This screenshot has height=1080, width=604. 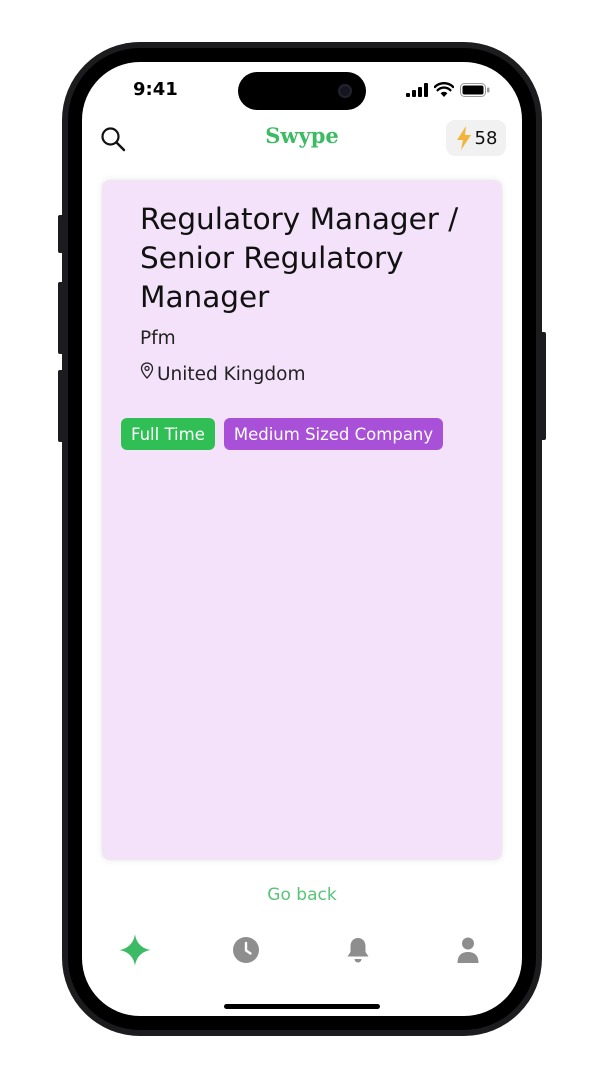 I want to click on wifi-icon, so click(x=444, y=89).